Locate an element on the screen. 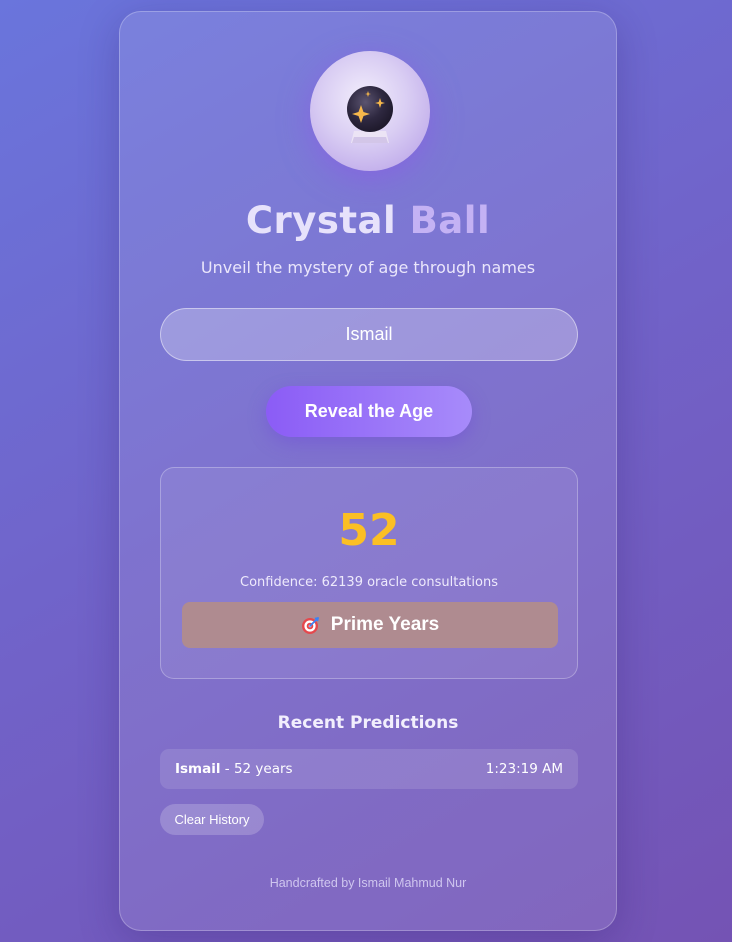 This screenshot has width=732, height=942. app-title: Crystal Ball is located at coordinates (368, 221).